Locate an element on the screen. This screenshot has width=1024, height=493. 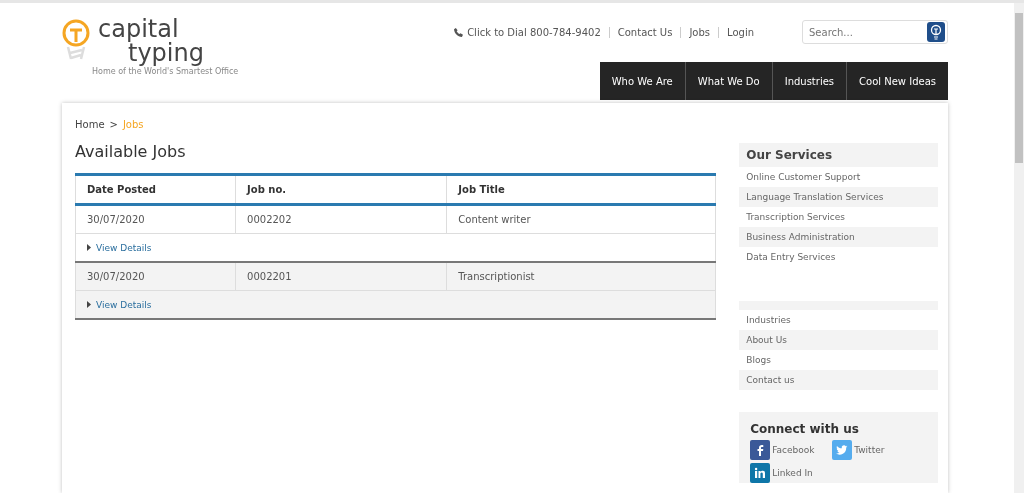
social-link: Twitter is located at coordinates (868, 450).